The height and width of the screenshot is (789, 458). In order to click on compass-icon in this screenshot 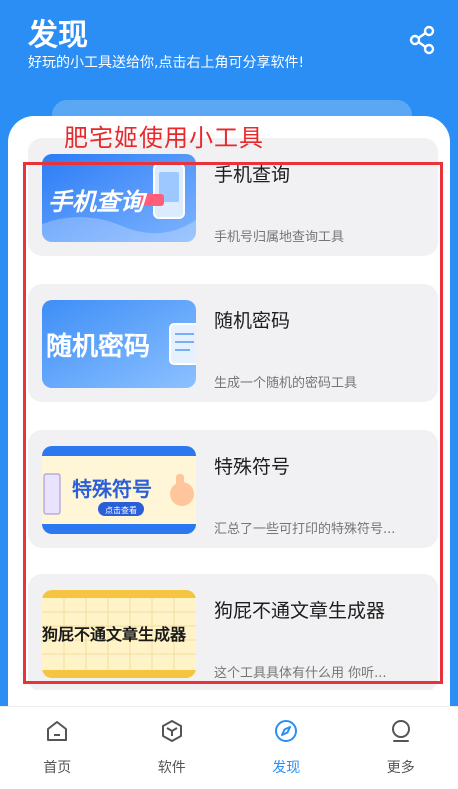, I will do `click(286, 731)`.